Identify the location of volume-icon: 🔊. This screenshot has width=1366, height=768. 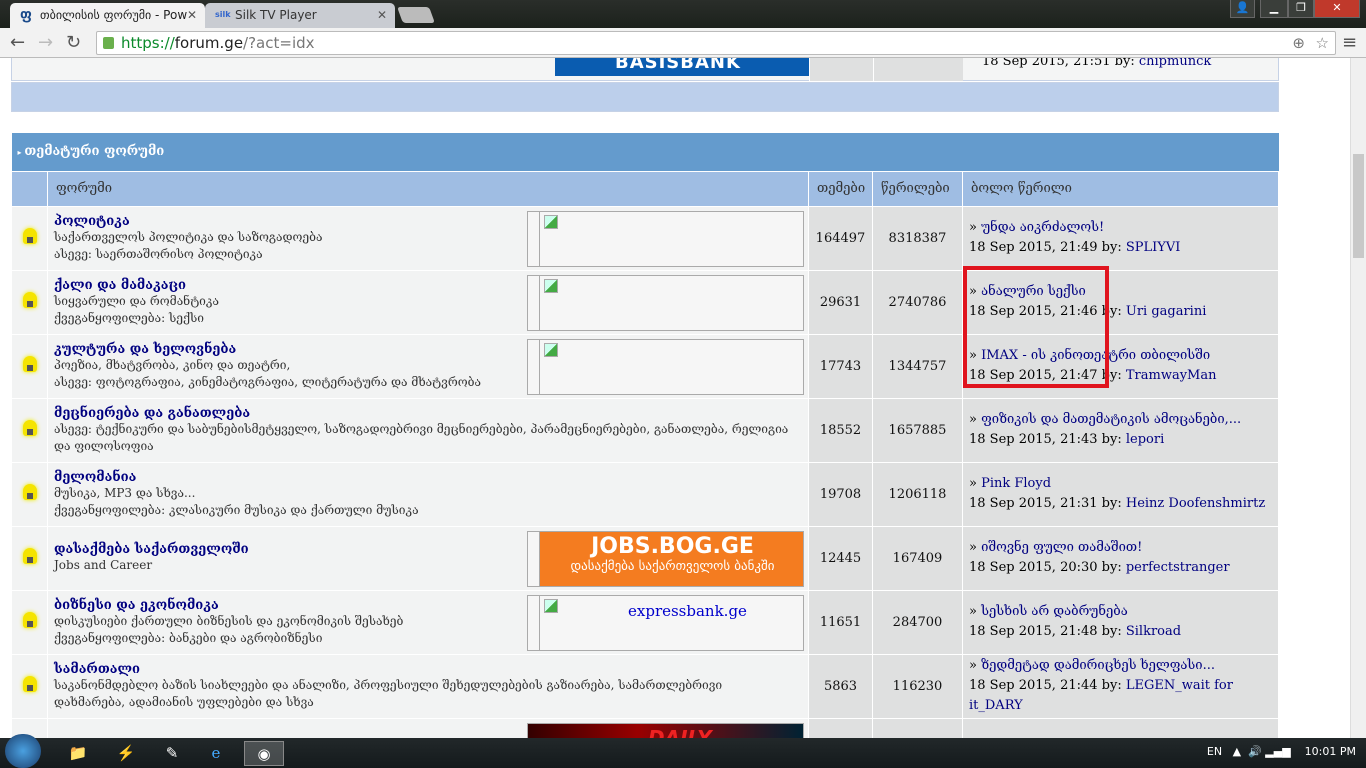
(1255, 751).